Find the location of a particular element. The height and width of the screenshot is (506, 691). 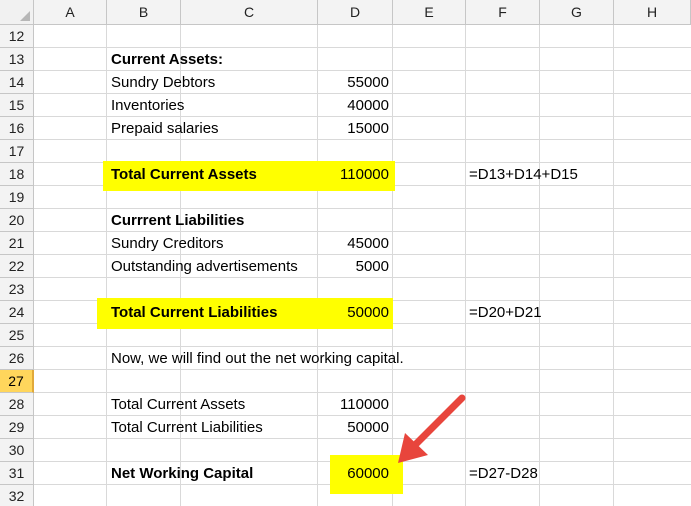

column-header-c: C is located at coordinates (249, 12).